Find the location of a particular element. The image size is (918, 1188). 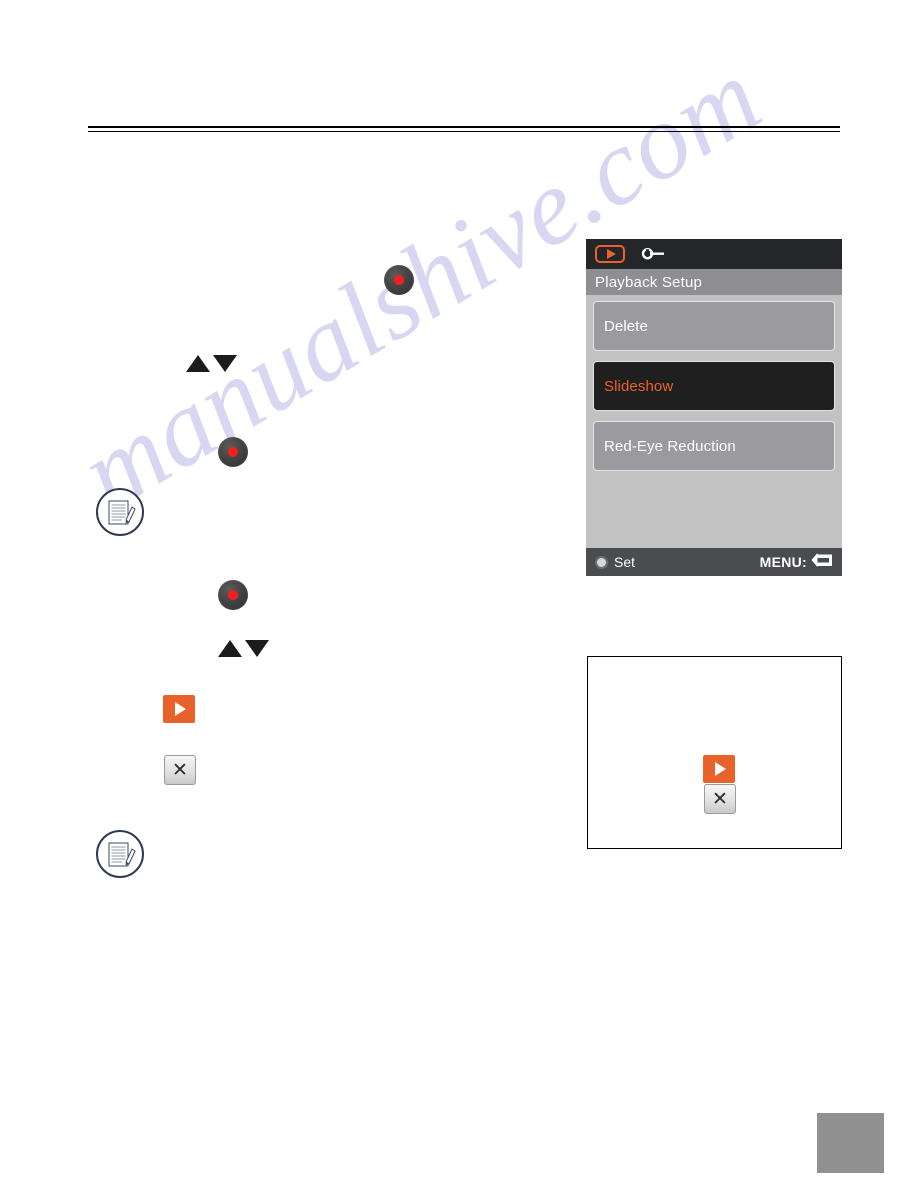

lcd-set-hint: Set is located at coordinates (615, 562).